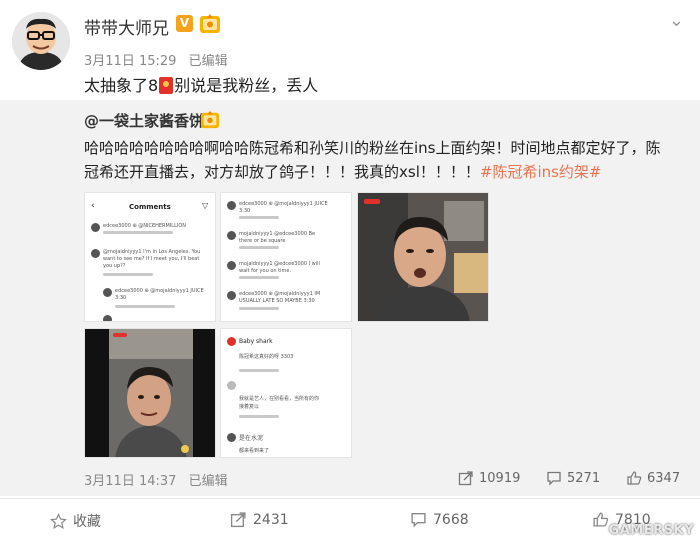 This screenshot has width=700, height=542. Describe the element at coordinates (121, 85) in the screenshot. I see `post-text-part1: 太抽象了8` at that location.